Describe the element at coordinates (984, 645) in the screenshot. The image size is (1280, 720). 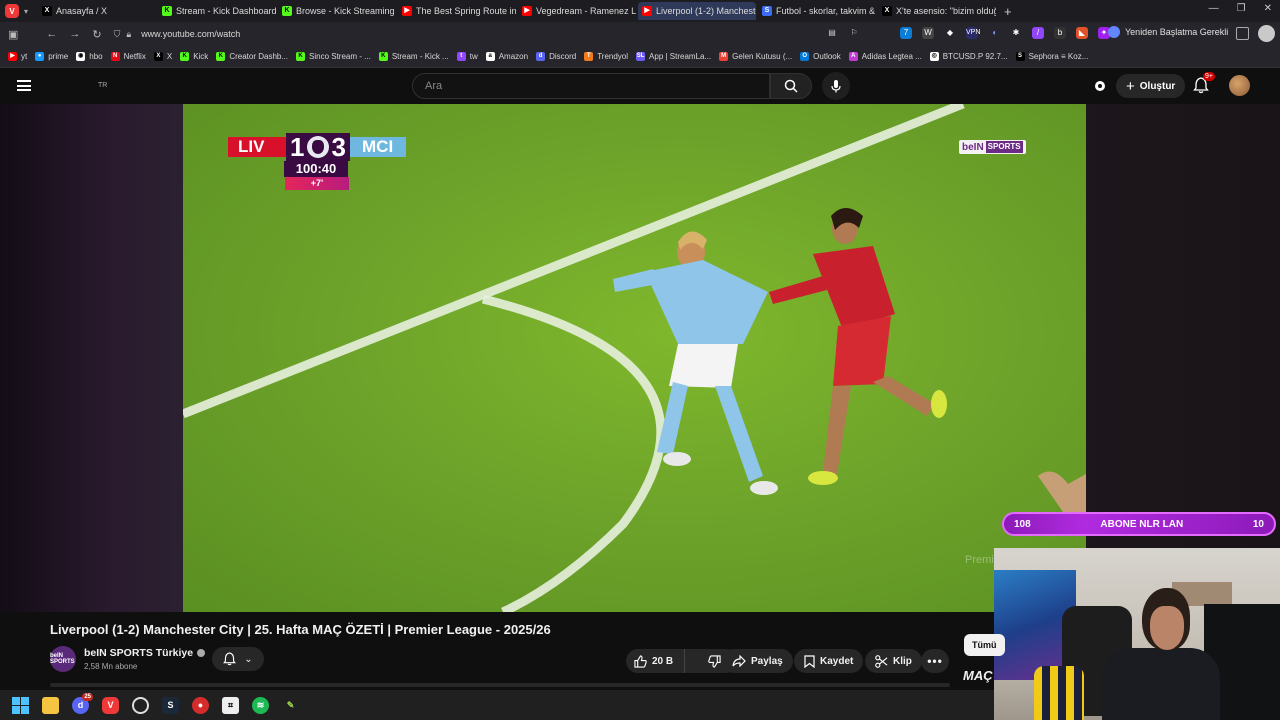
I see `chip-all: Tümü` at that location.